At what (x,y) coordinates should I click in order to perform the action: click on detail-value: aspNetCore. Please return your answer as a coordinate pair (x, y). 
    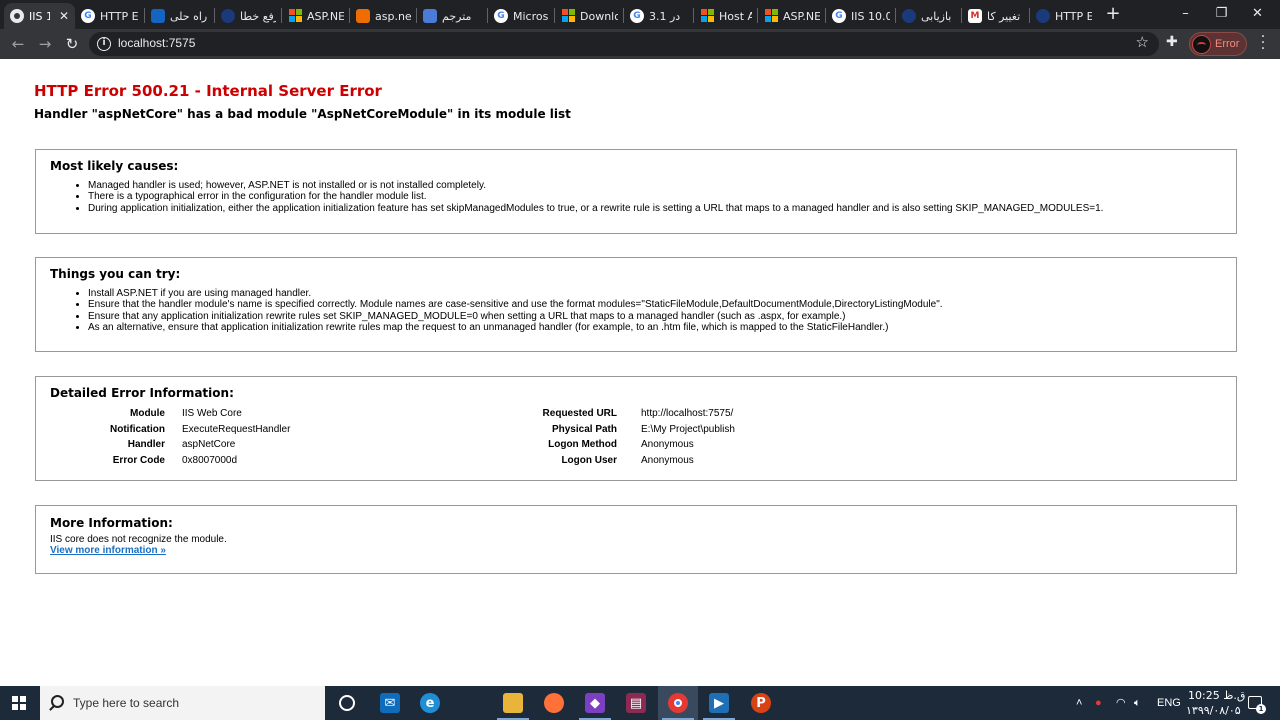
    Looking at the image, I should click on (209, 444).